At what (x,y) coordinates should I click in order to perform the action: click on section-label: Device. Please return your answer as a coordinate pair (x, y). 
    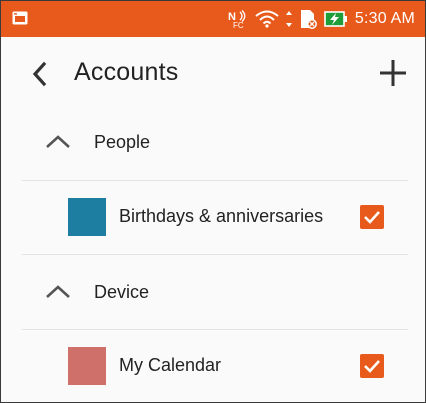
    Looking at the image, I should click on (122, 292).